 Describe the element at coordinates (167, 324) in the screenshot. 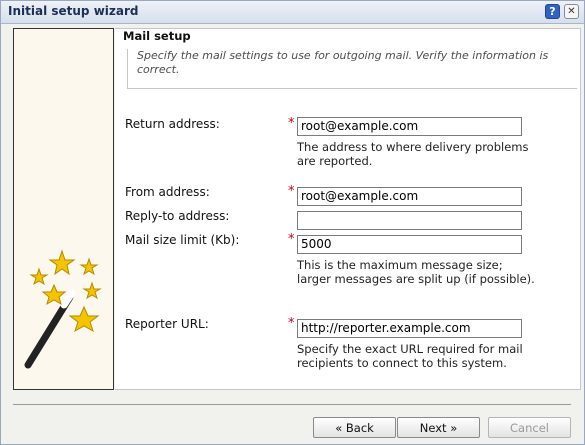

I see `reporter-url-label: Reporter URL:` at that location.